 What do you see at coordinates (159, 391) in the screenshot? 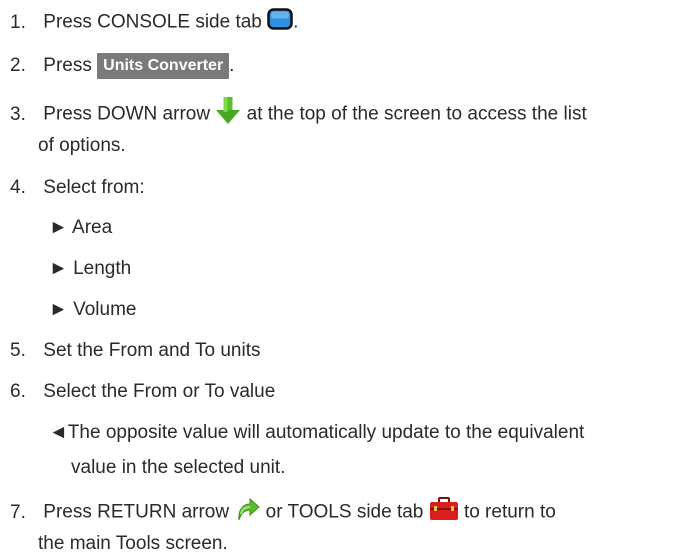
I see `step-text: Select the From or To value` at bounding box center [159, 391].